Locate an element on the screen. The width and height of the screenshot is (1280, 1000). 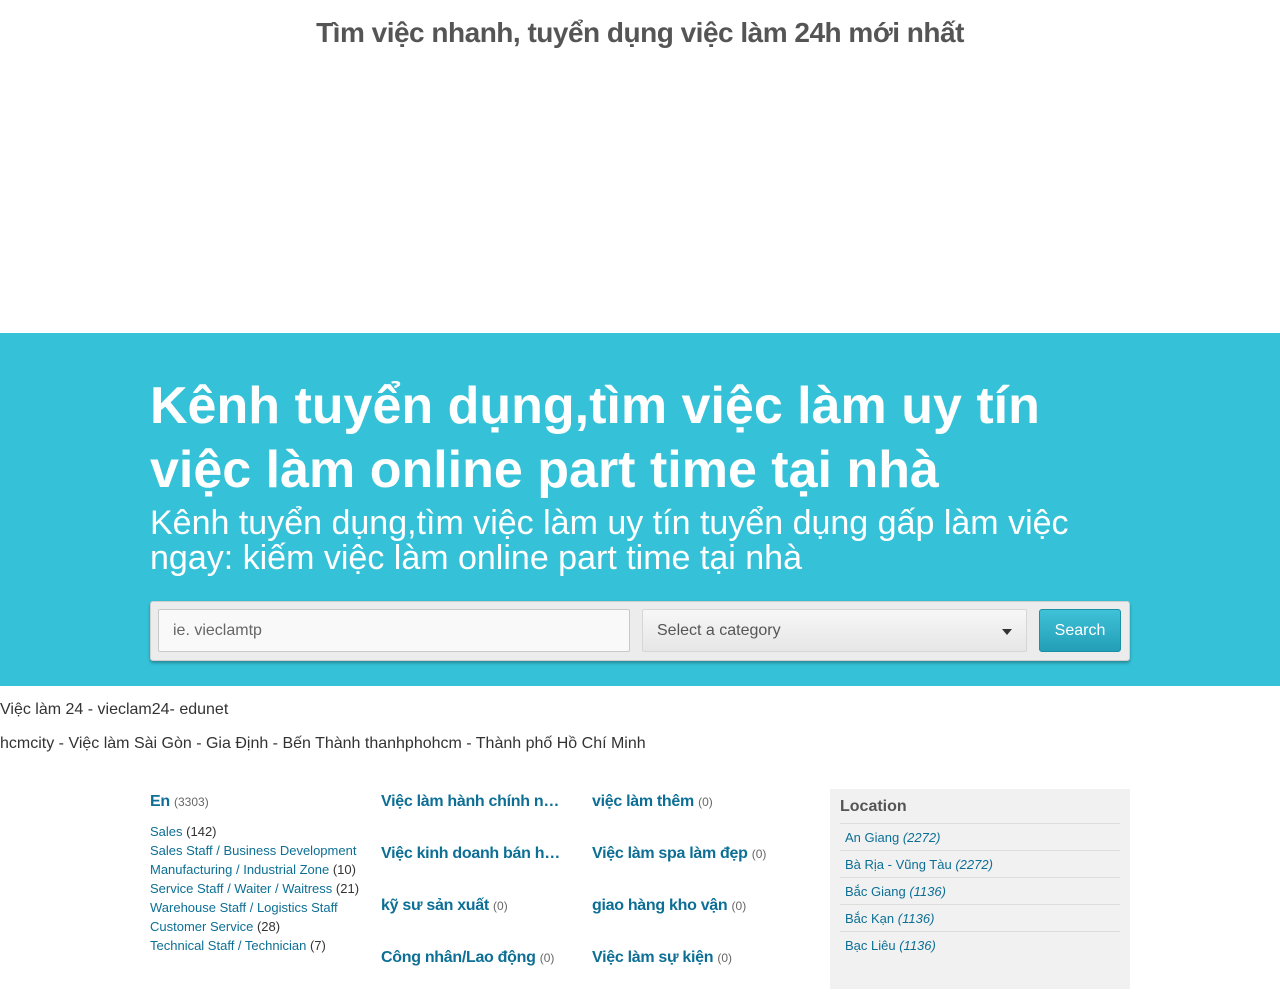
category-block: Việc kinh doanh bán hàng is located at coordinates (474, 870).